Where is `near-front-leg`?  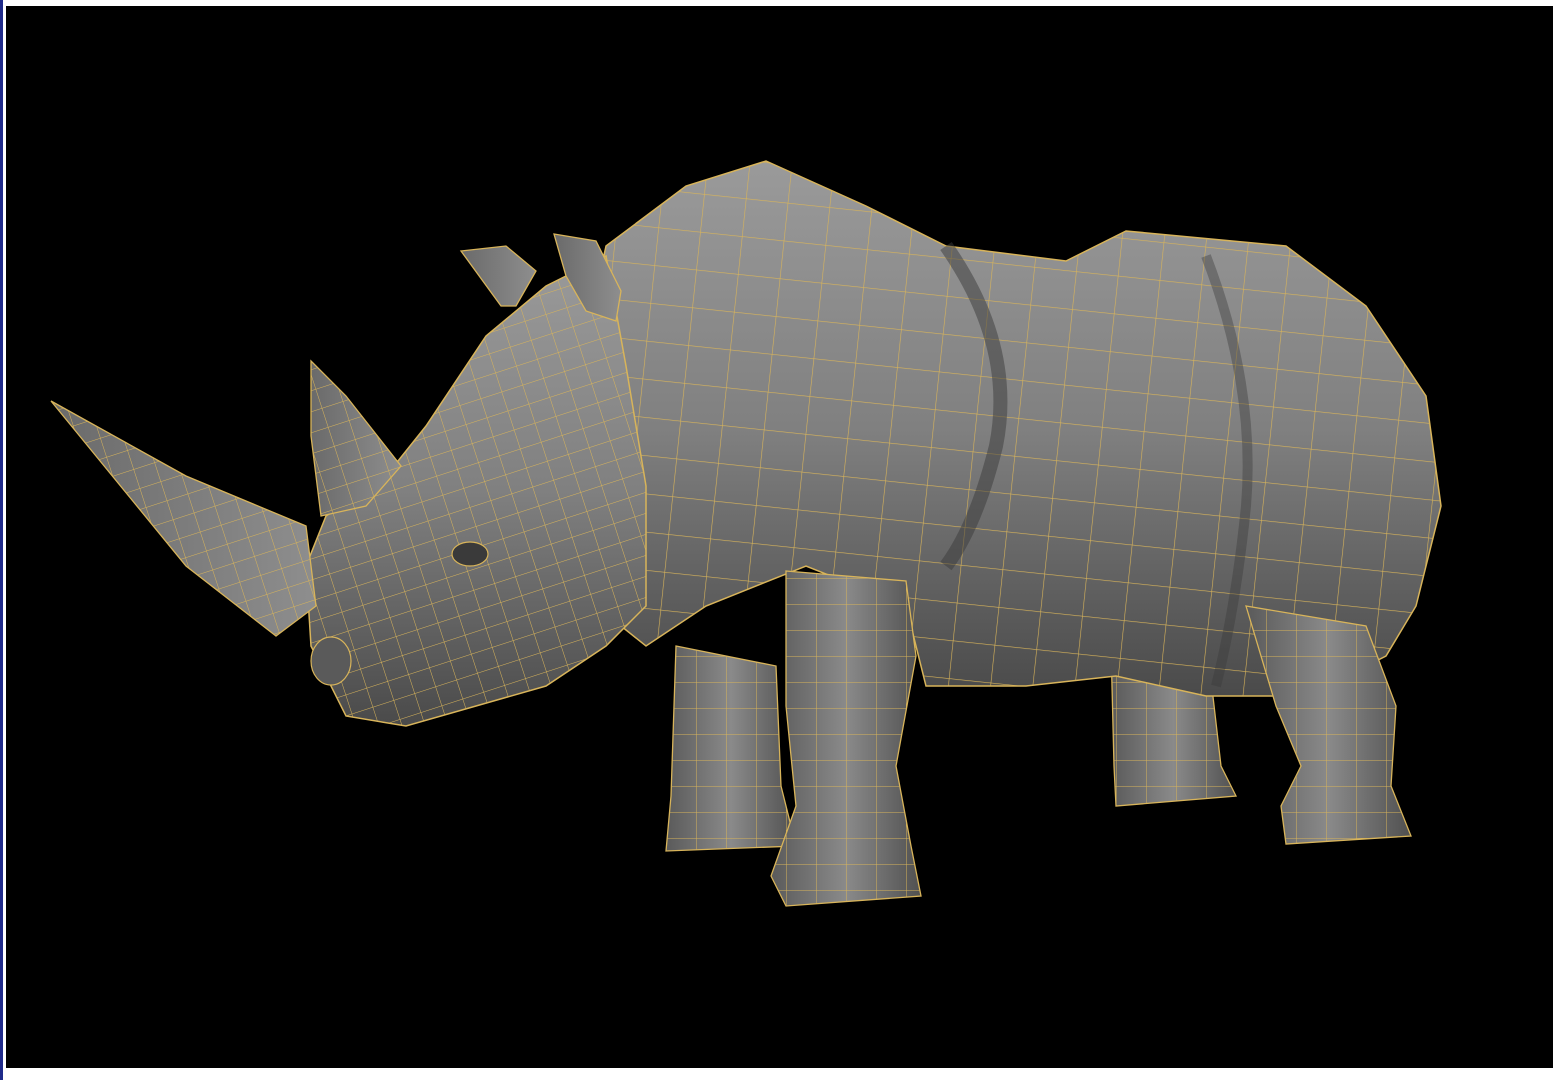 near-front-leg is located at coordinates (846, 738).